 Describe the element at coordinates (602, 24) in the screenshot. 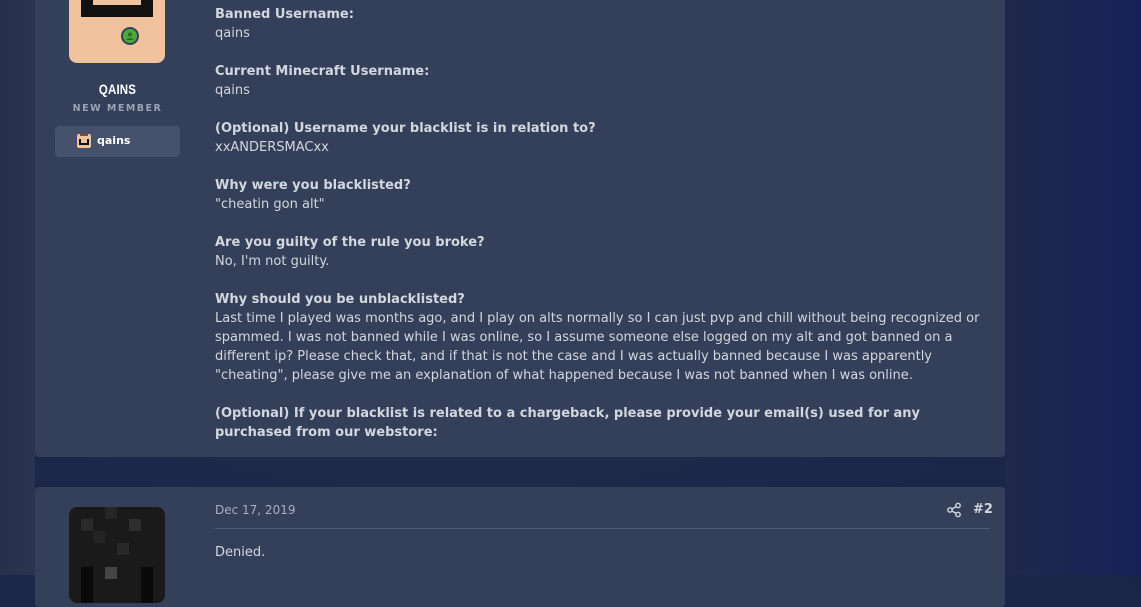

I see `form-field: Banned Username: qains` at that location.